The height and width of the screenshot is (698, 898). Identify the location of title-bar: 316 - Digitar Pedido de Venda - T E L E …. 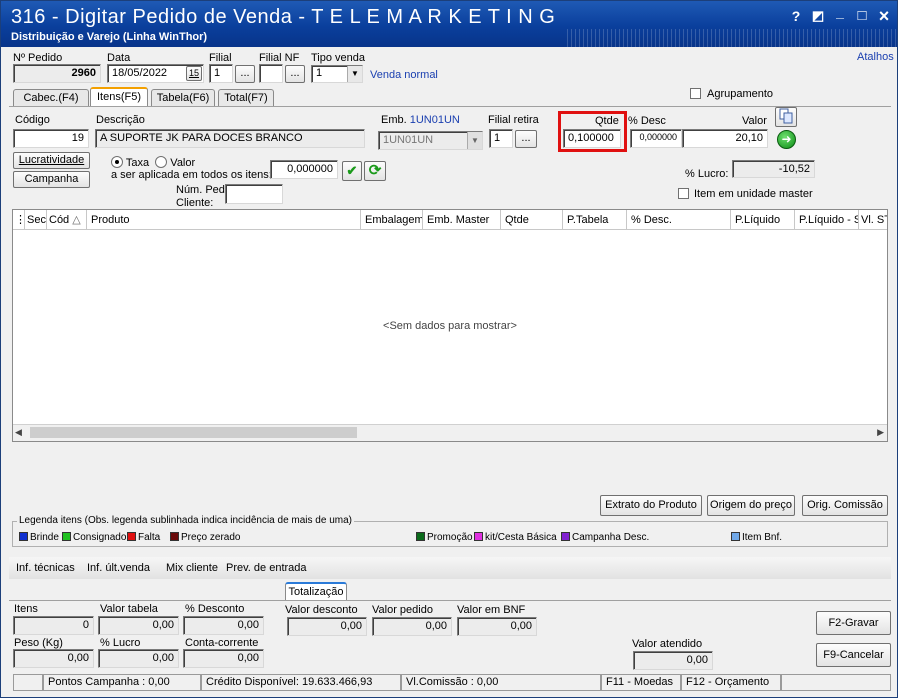
(449, 24).